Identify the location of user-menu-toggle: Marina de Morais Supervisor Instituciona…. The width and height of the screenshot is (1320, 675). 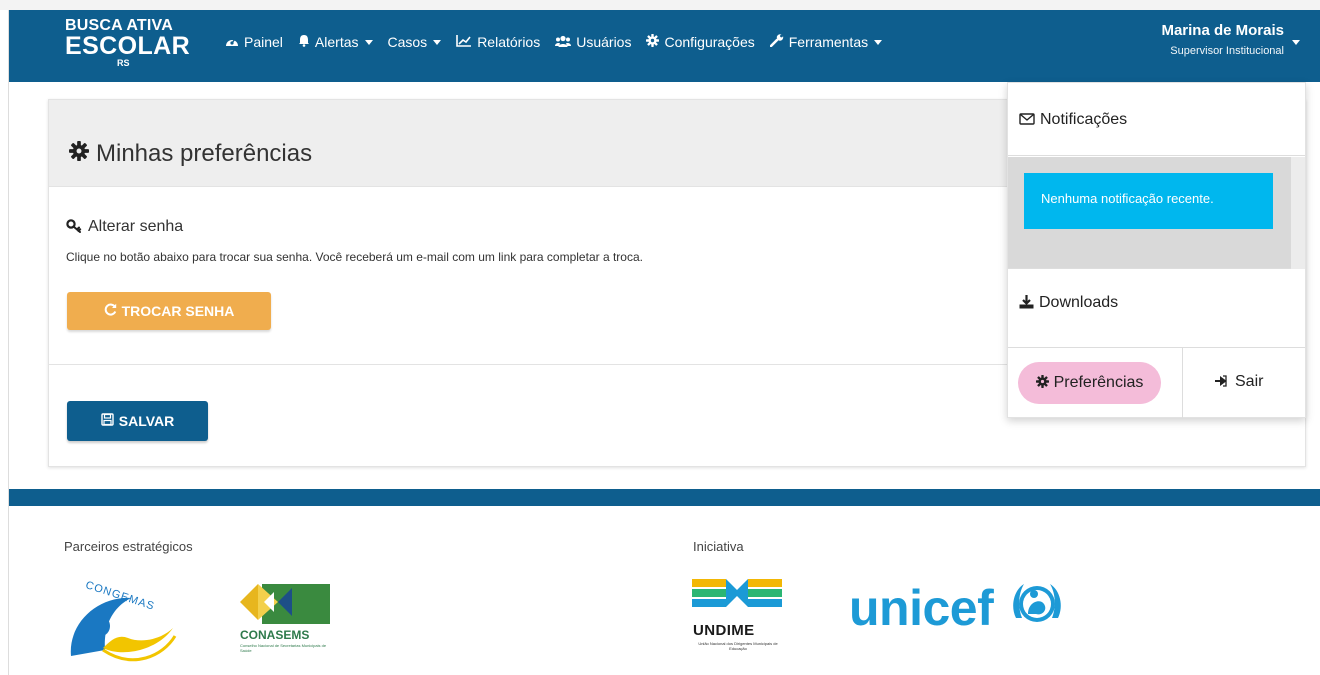
(1222, 39).